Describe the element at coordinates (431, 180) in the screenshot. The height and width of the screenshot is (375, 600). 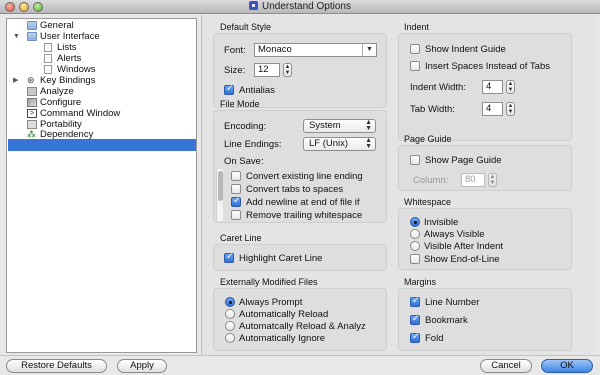
I see `column-label: Column:` at that location.